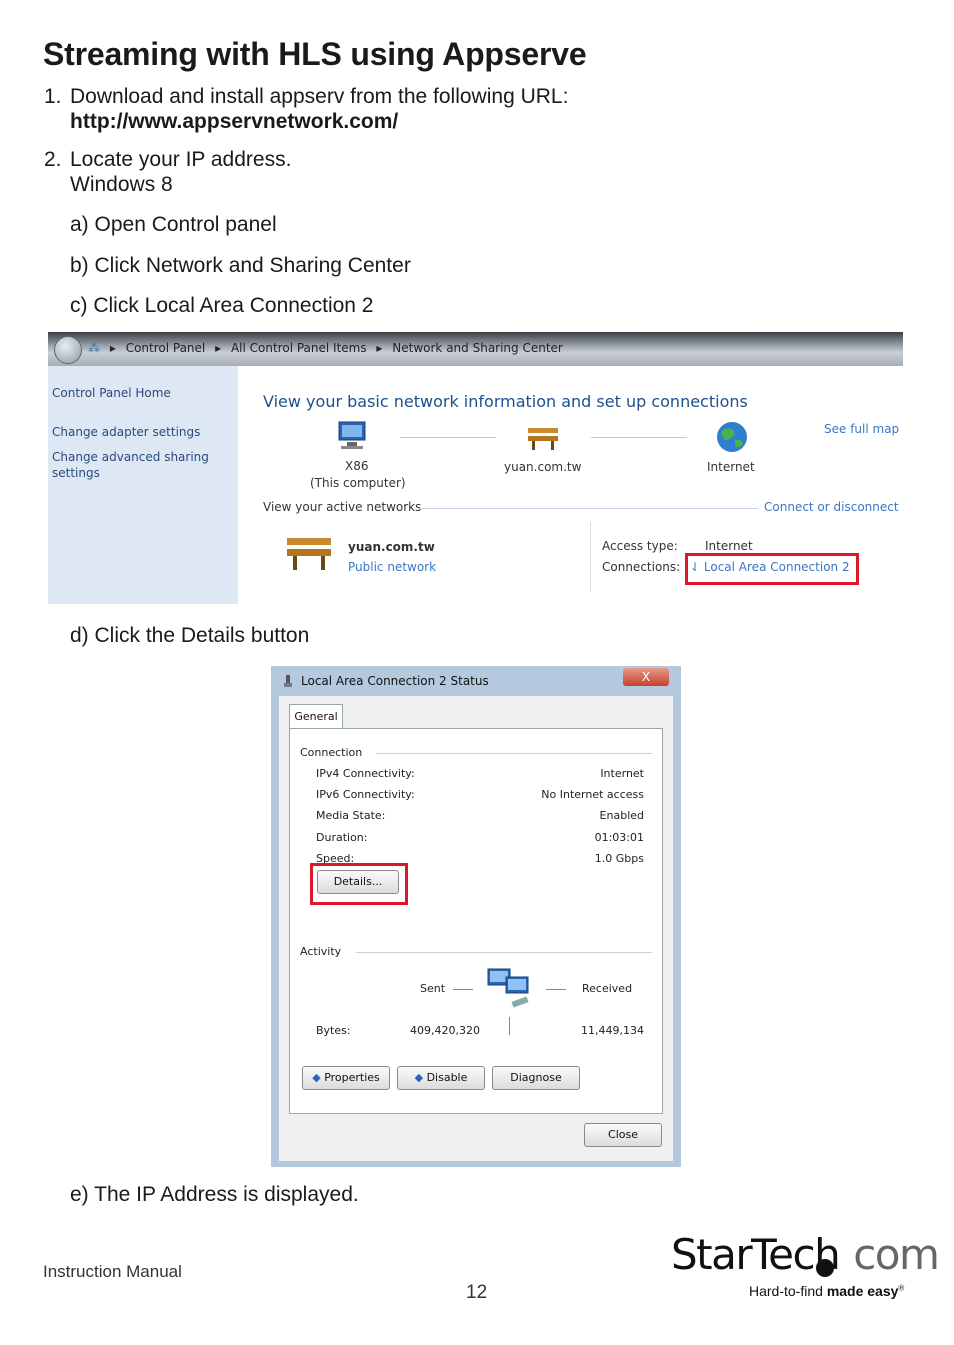 The width and height of the screenshot is (954, 1345). What do you see at coordinates (316, 716) in the screenshot?
I see `tab-general: General` at bounding box center [316, 716].